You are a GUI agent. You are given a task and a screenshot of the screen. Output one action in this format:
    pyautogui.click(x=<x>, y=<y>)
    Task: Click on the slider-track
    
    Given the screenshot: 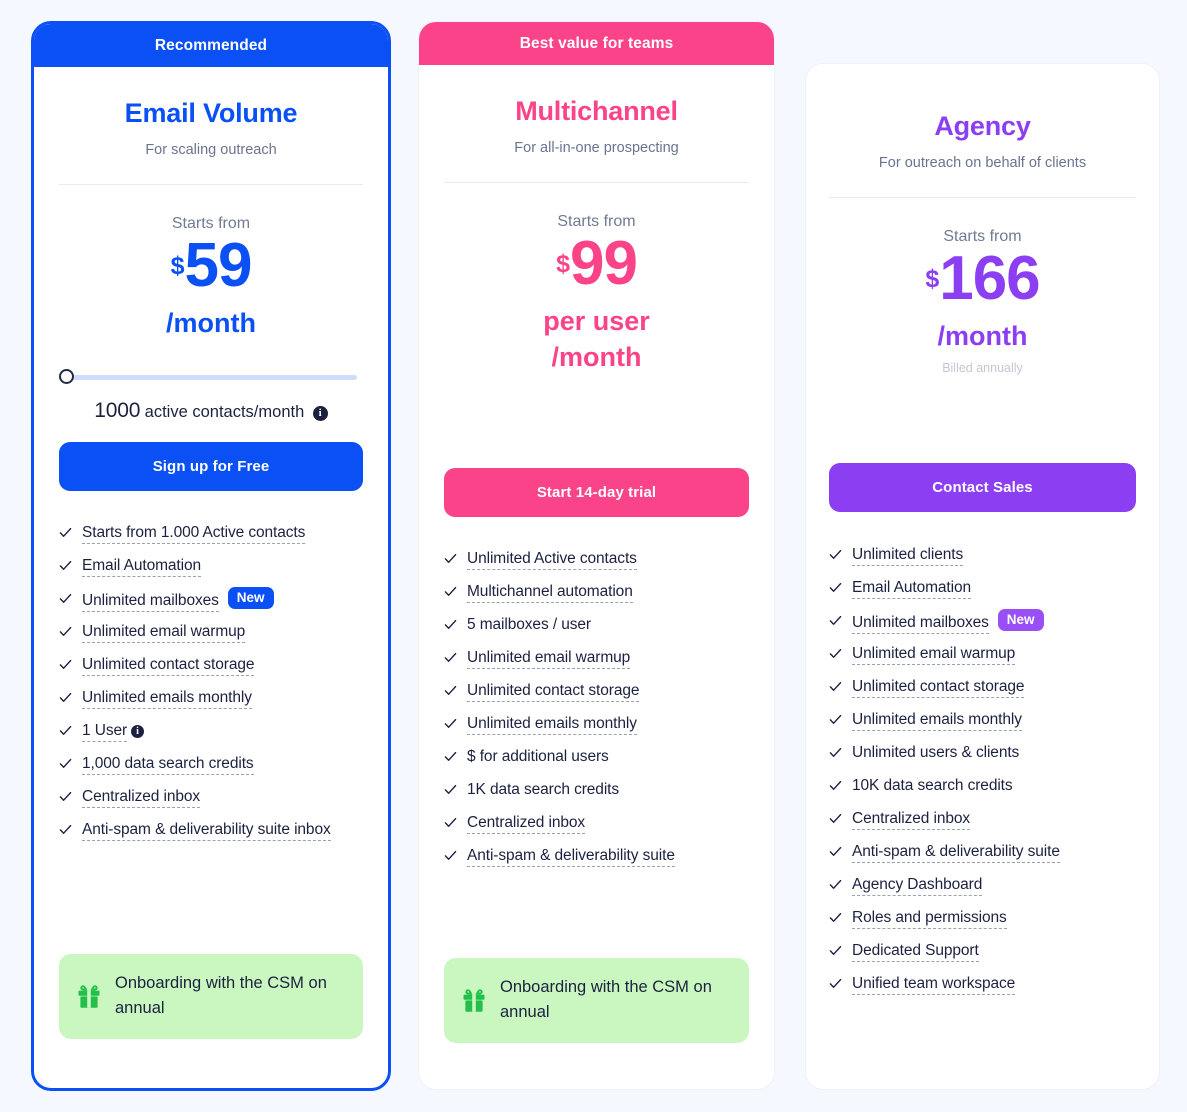 What is the action you would take?
    pyautogui.click(x=211, y=377)
    